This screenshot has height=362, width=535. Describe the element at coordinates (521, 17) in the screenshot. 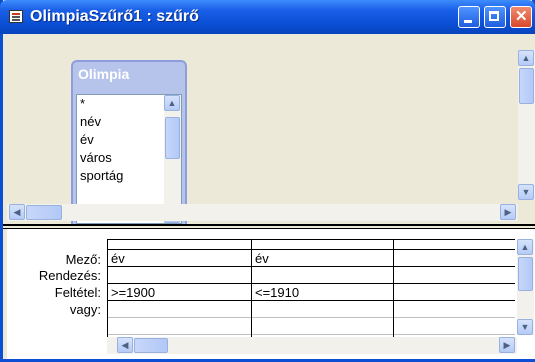

I see `close-button` at that location.